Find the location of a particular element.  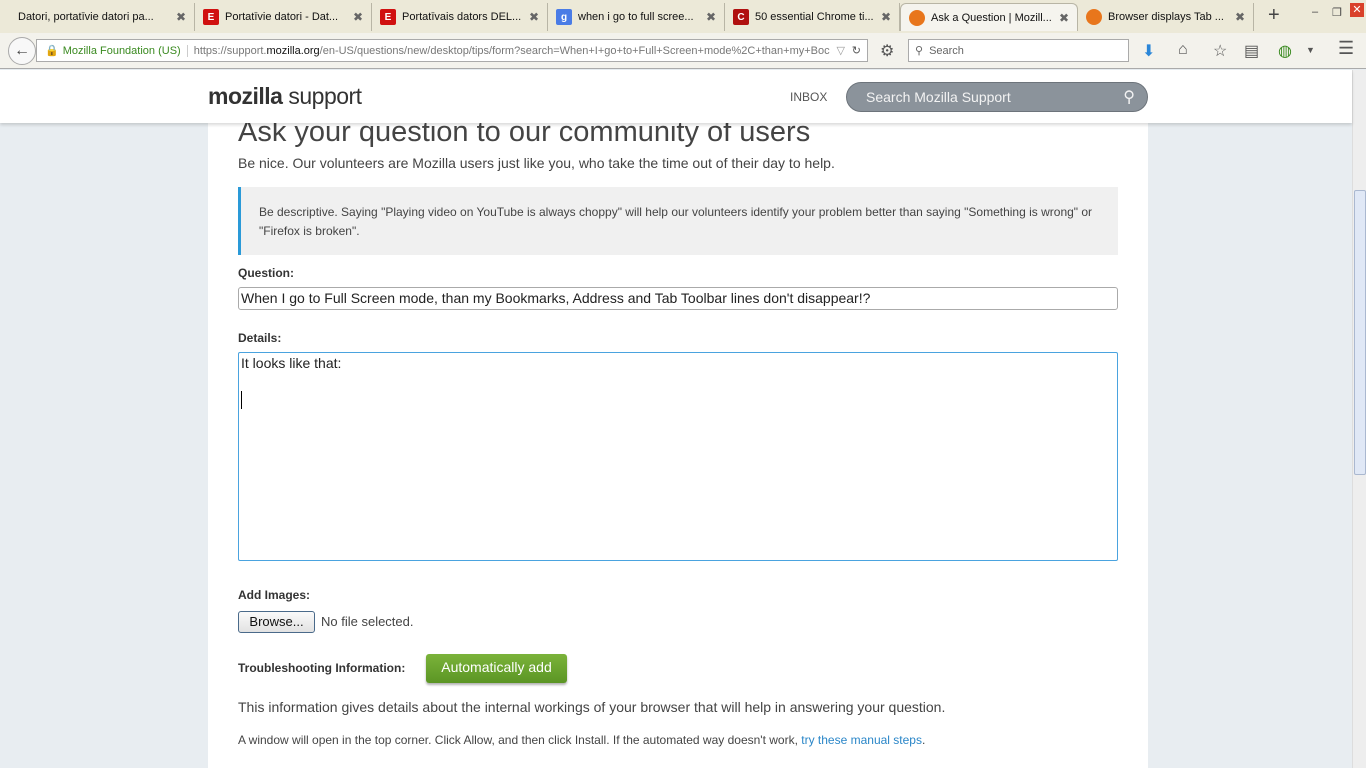

scrollbar-thumb is located at coordinates (1360, 332).